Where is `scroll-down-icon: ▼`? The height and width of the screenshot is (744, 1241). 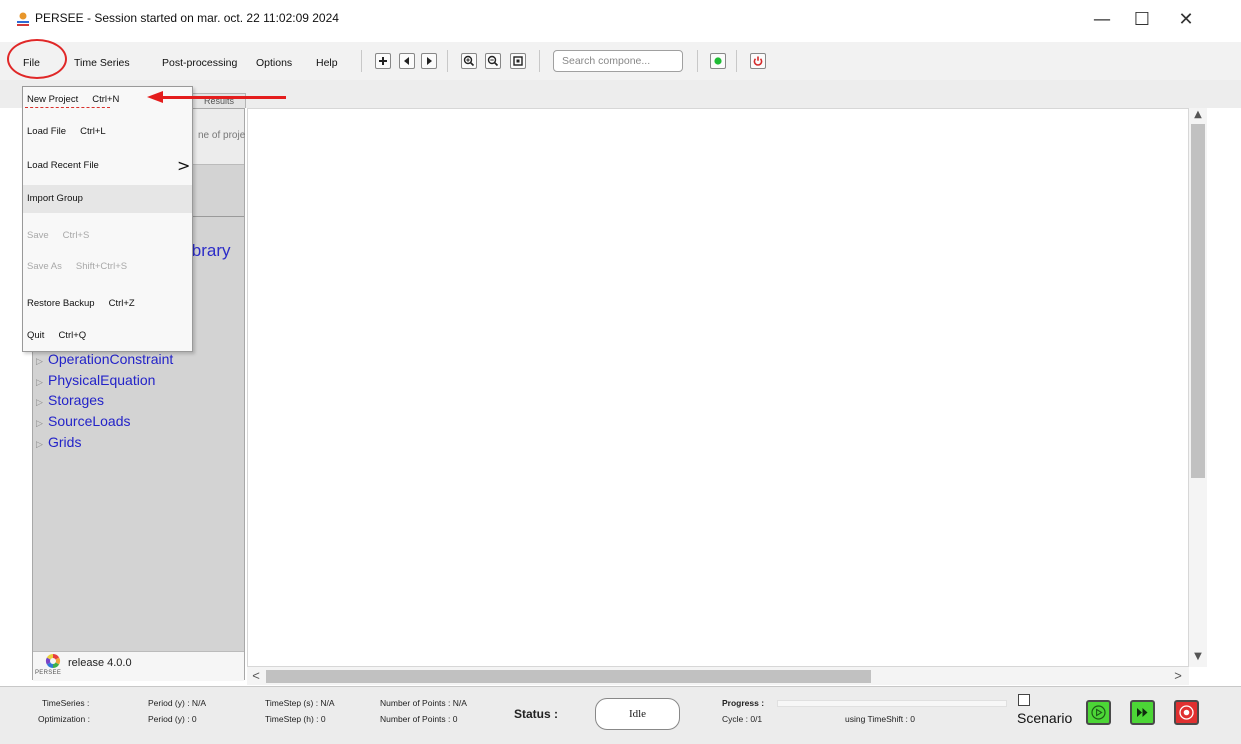
scroll-down-icon: ▼ is located at coordinates (1198, 657).